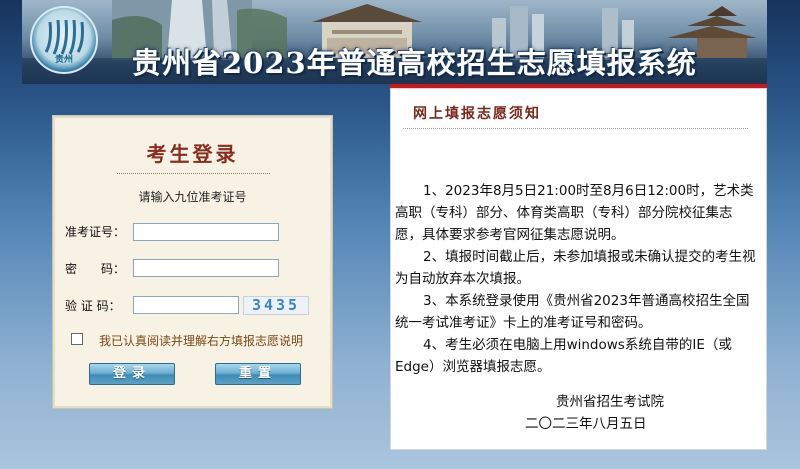  I want to click on logo-text: 贵州, so click(63, 60).